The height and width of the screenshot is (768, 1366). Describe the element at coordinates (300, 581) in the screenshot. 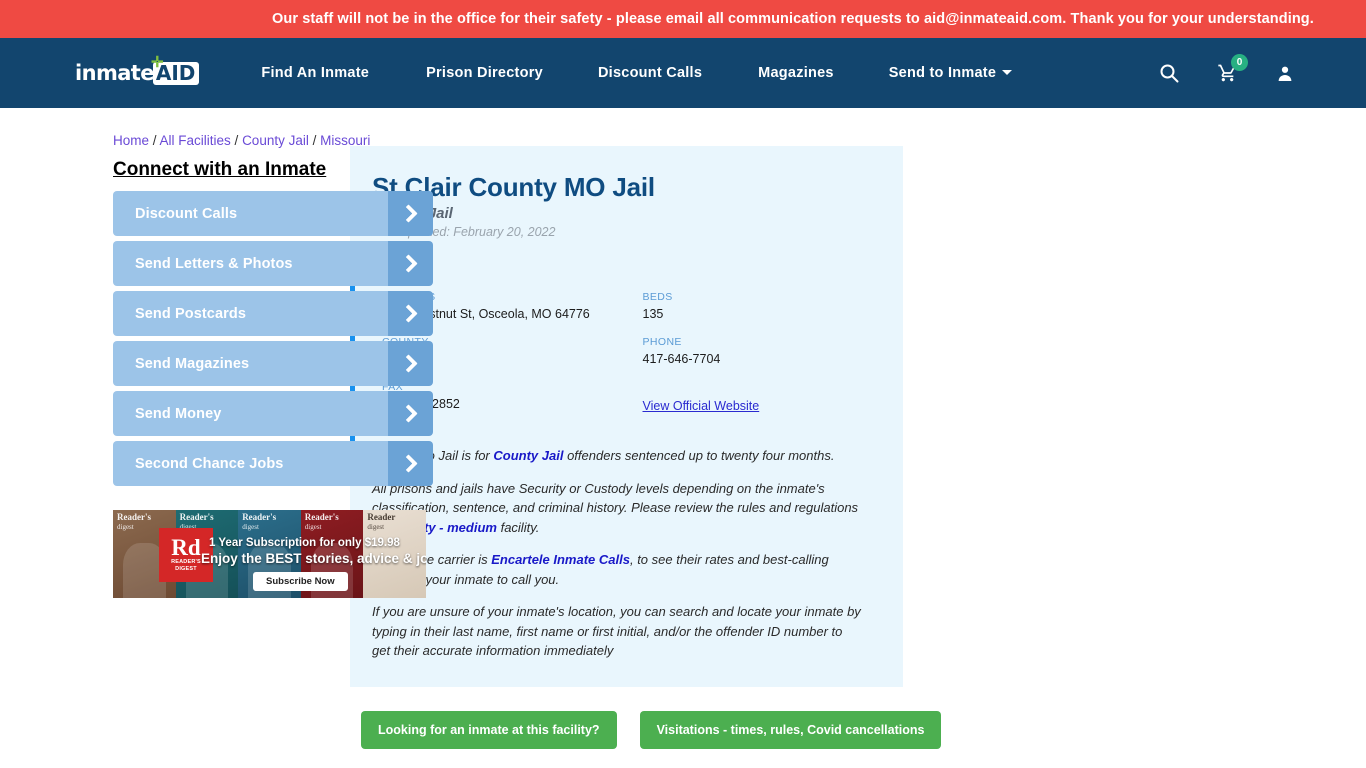

I see `ad-subscribe-button: Subscribe Now` at that location.